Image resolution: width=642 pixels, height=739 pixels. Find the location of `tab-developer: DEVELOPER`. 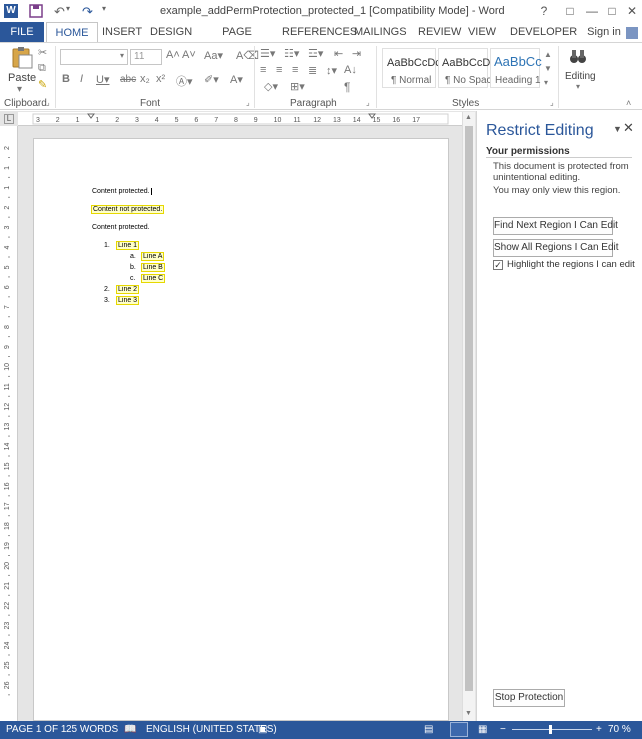

tab-developer: DEVELOPER is located at coordinates (543, 32).